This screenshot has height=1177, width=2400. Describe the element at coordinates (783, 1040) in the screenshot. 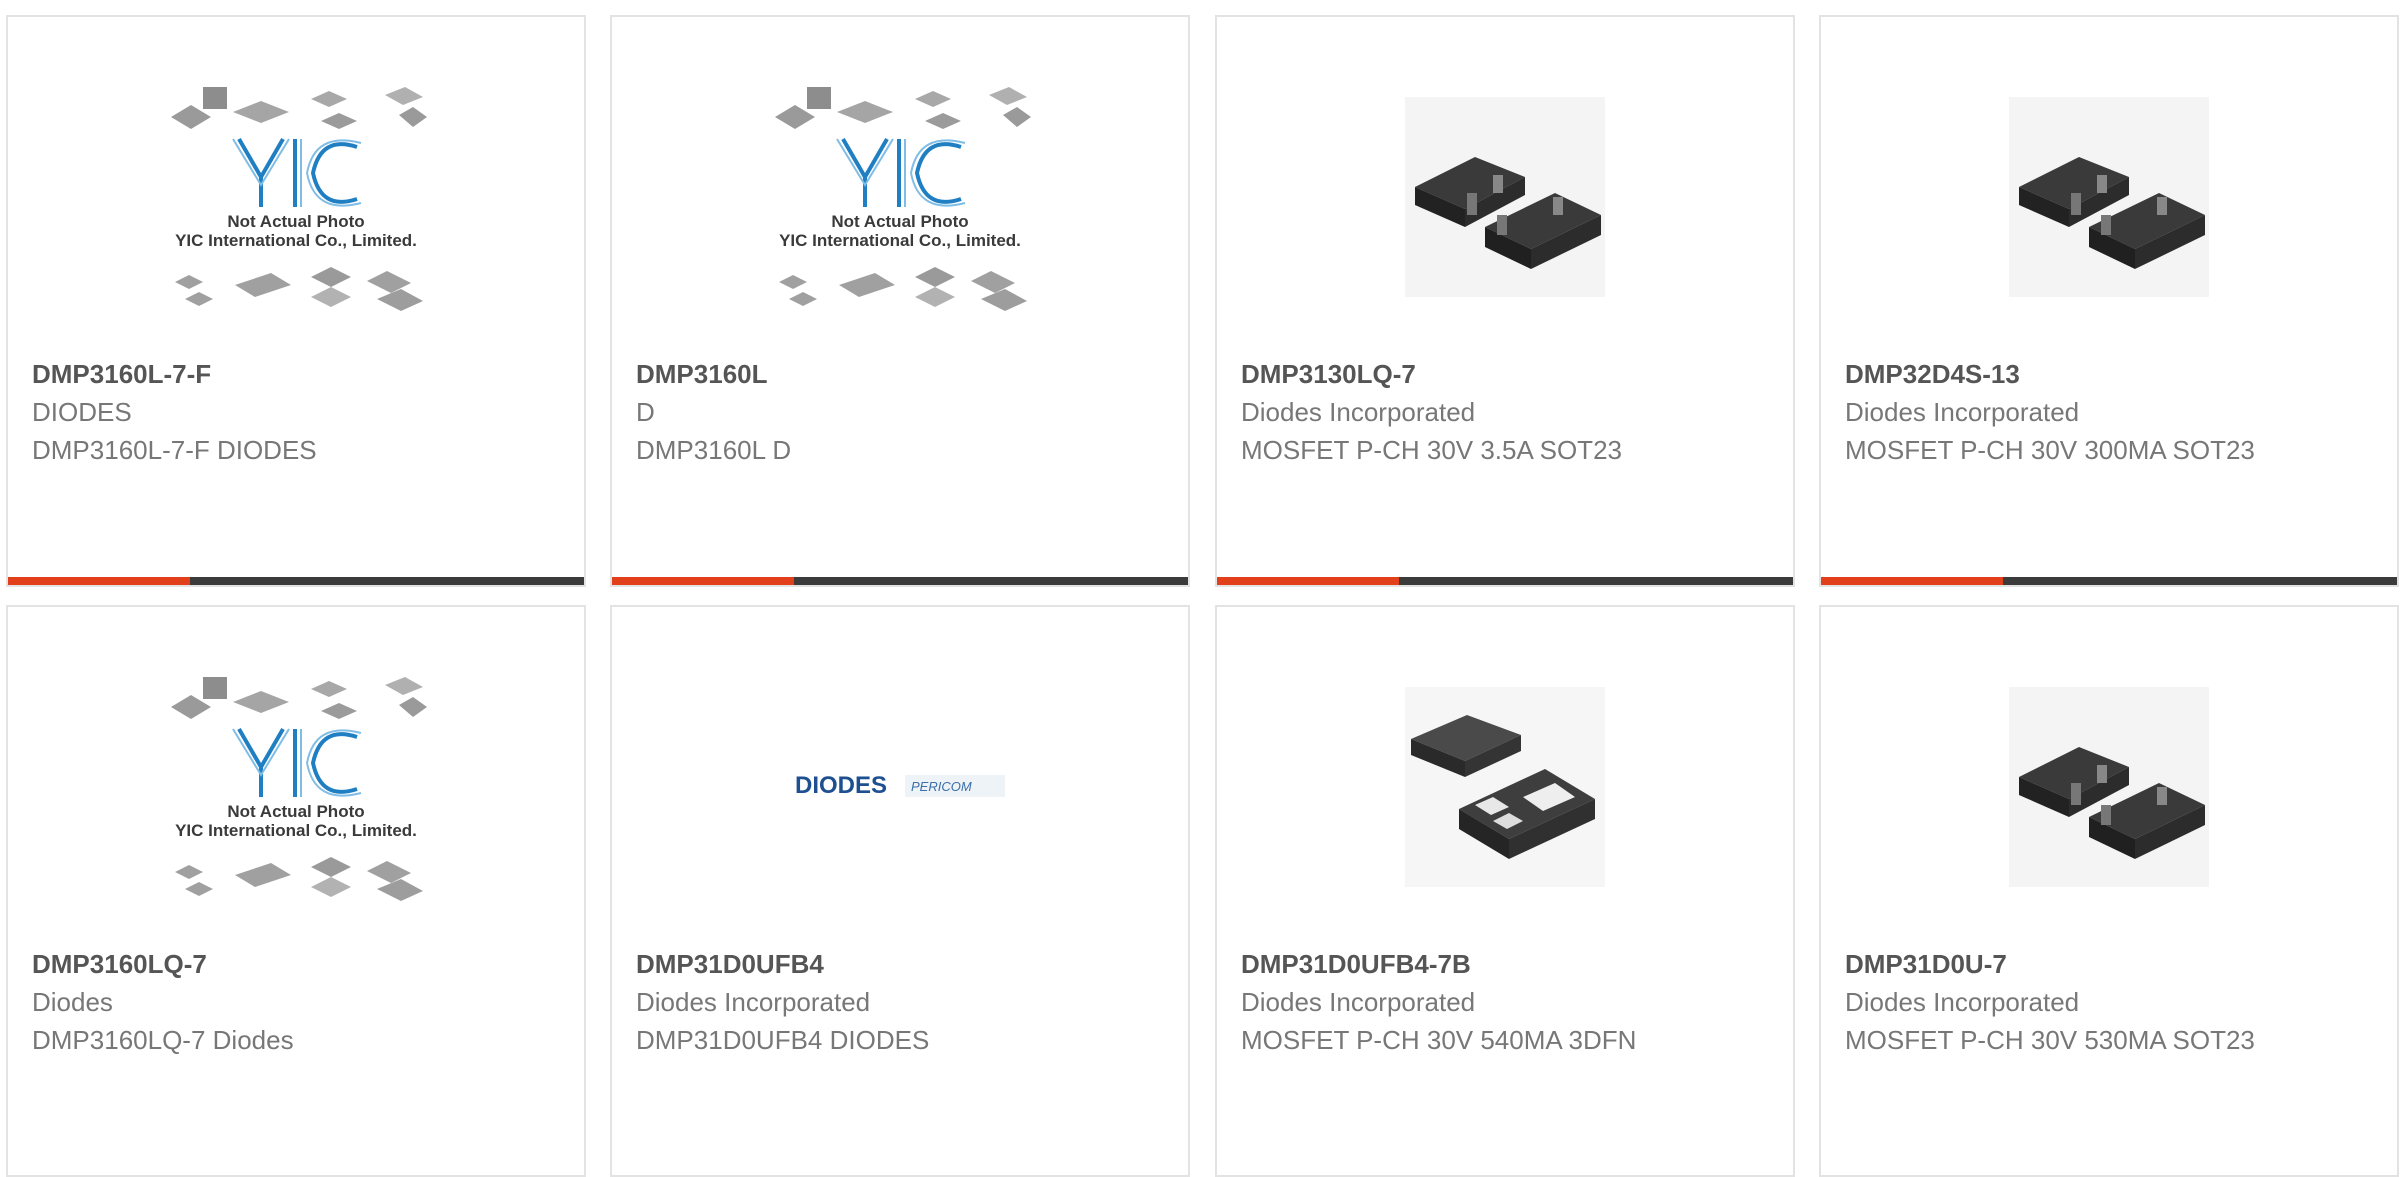

I see `description: DMP31D0UFB4 DIODES` at that location.